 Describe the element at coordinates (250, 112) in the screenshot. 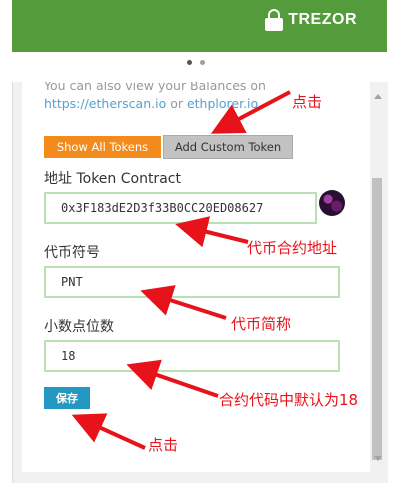

I see `arrow-to-add-token` at that location.